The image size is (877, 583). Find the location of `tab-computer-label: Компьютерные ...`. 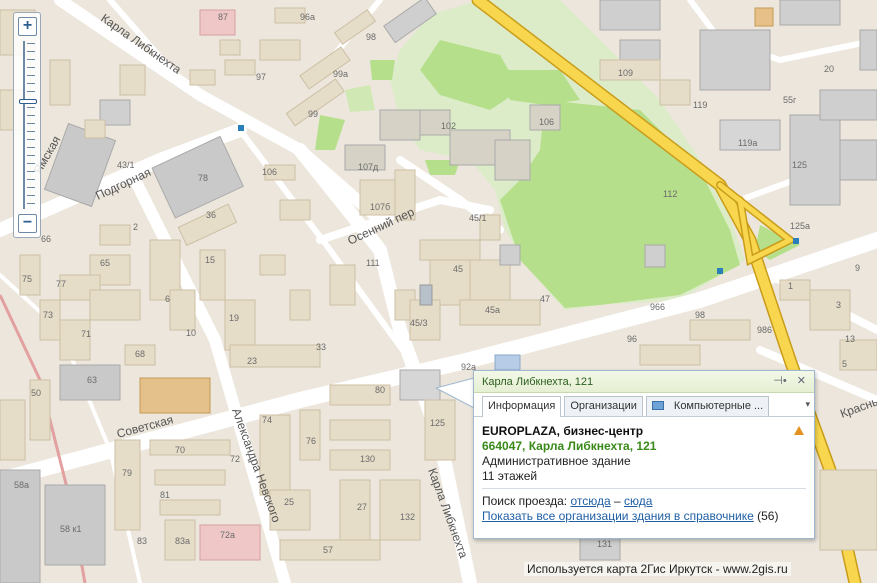

tab-computer-label: Компьютерные ... is located at coordinates (718, 406).